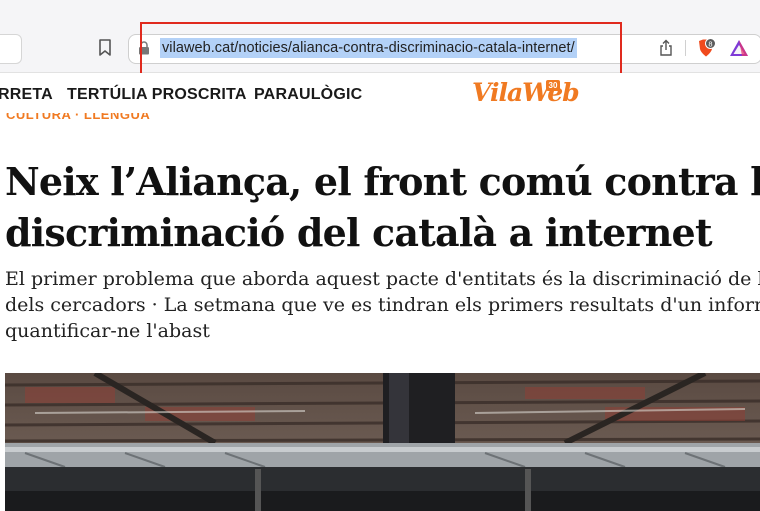 Image resolution: width=760 pixels, height=511 pixels. I want to click on standfirst-line-3: quantificar-ne l'abast, so click(107, 331).